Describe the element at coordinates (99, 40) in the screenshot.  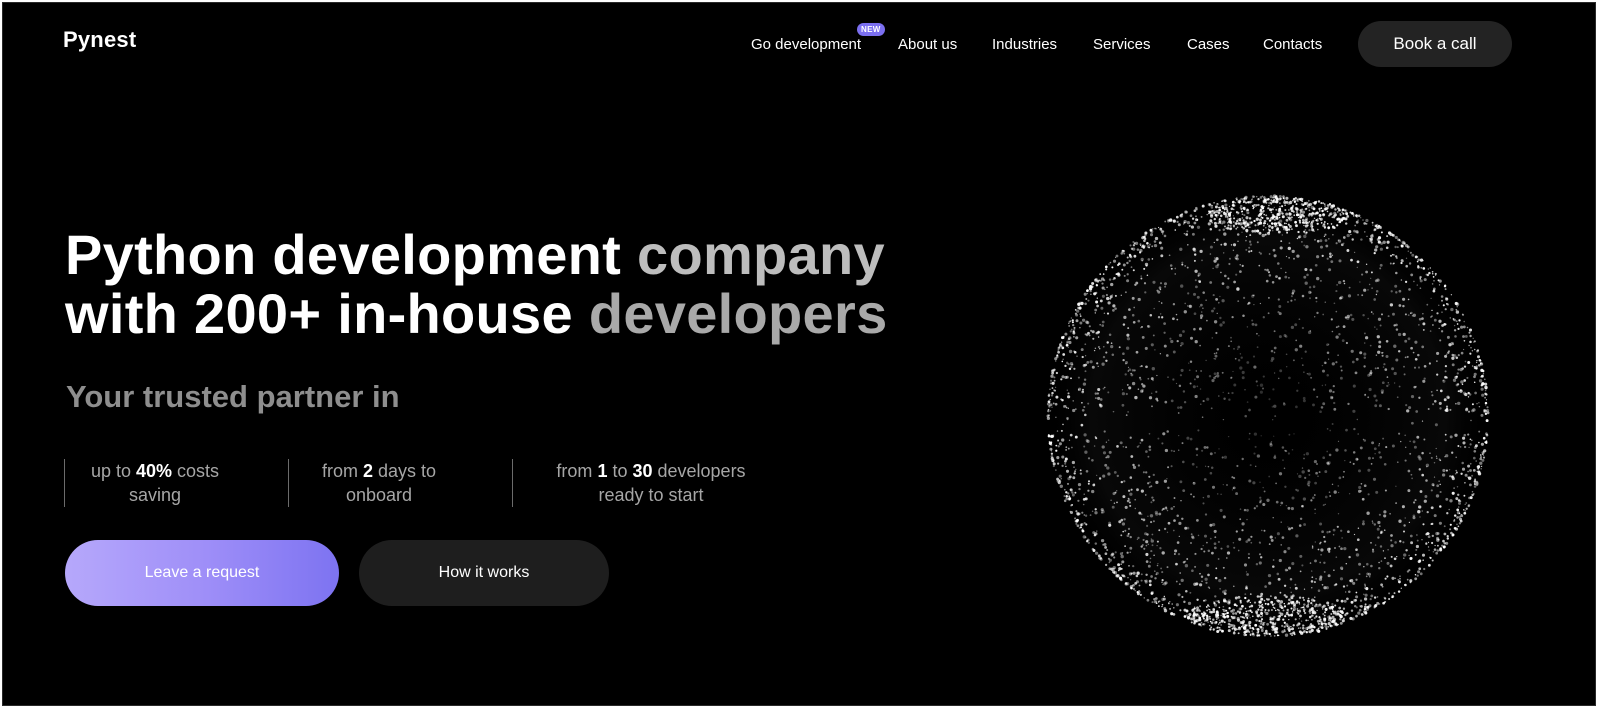
I see `logo: Pynest` at that location.